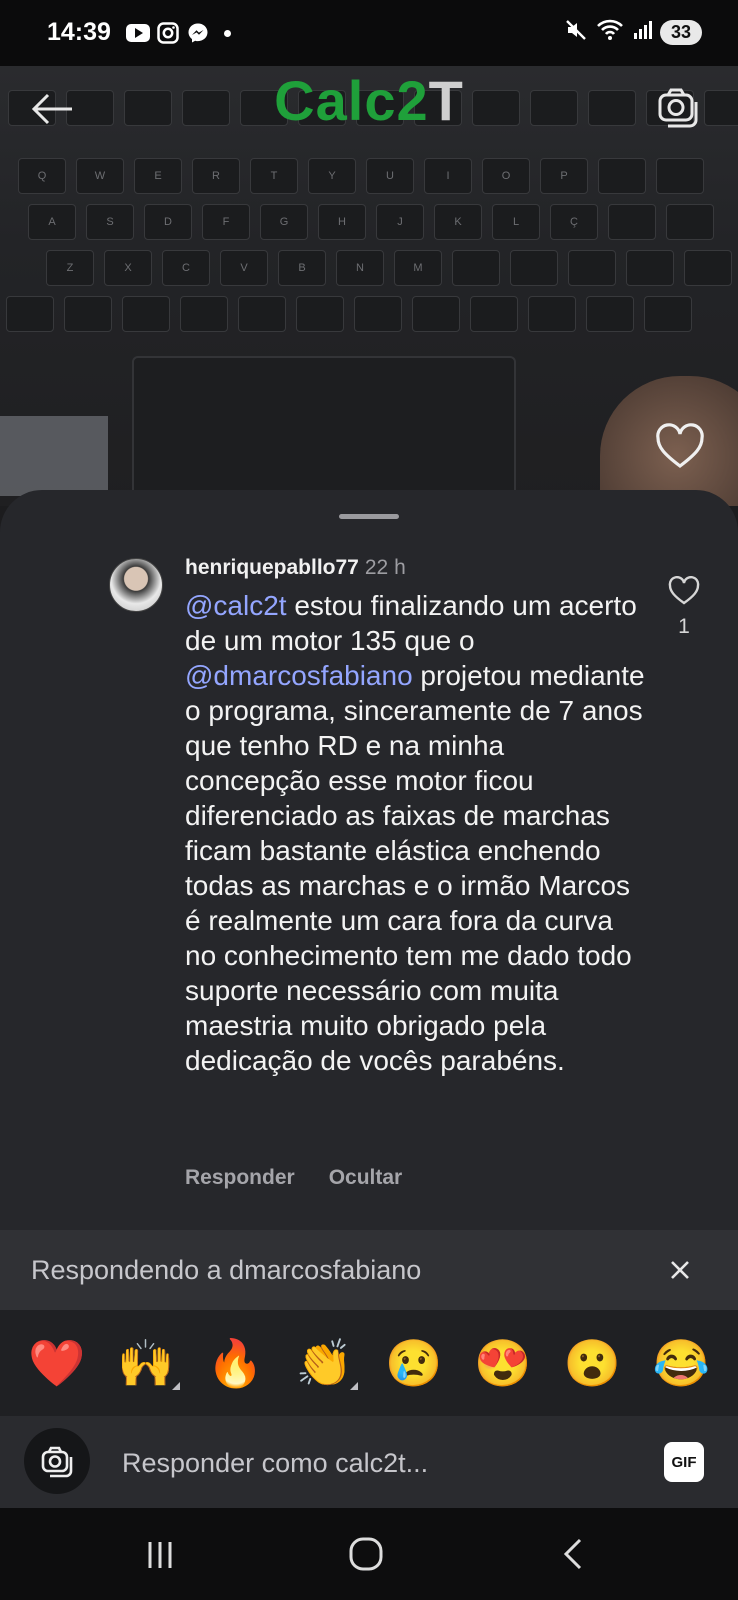 The image size is (738, 1600). Describe the element at coordinates (390, 176) in the screenshot. I see `keyboard-key: U` at that location.